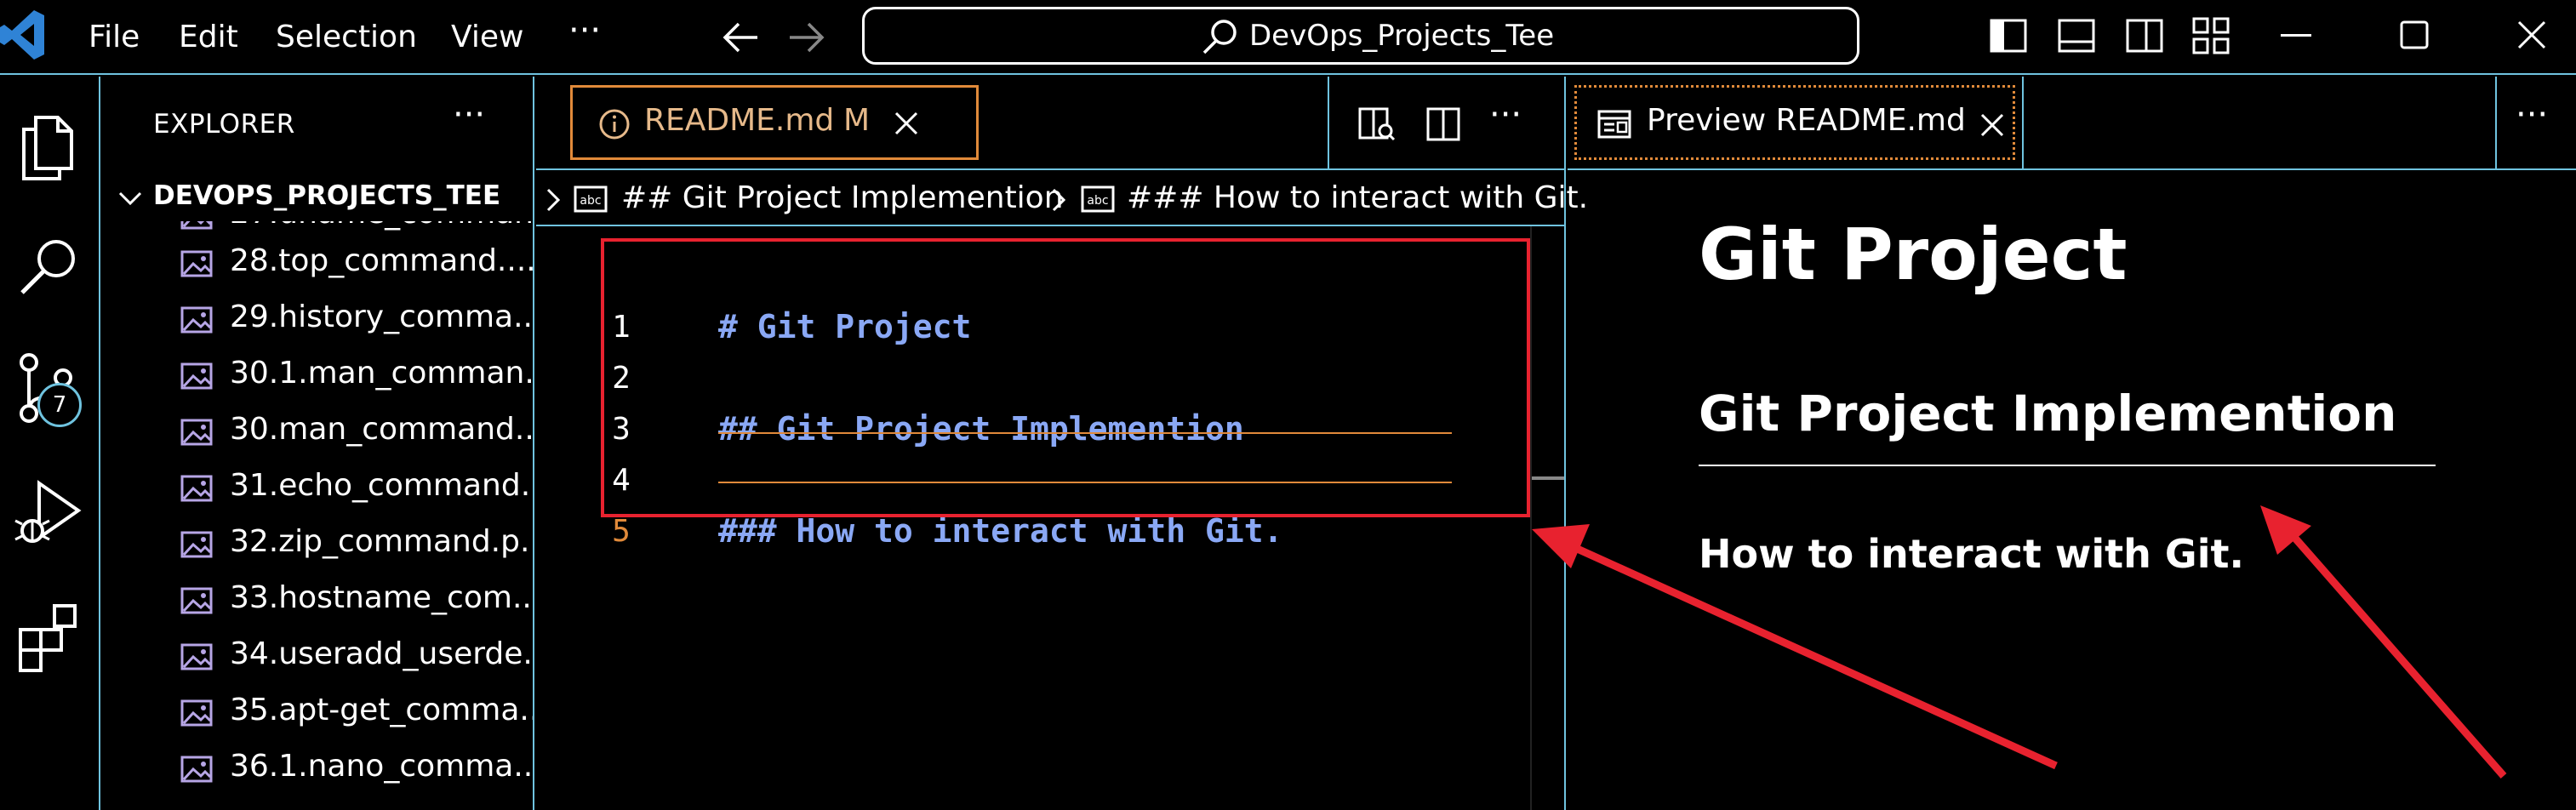 The height and width of the screenshot is (810, 2576). What do you see at coordinates (2383, 642) in the screenshot?
I see `annotation-arrow-right` at bounding box center [2383, 642].